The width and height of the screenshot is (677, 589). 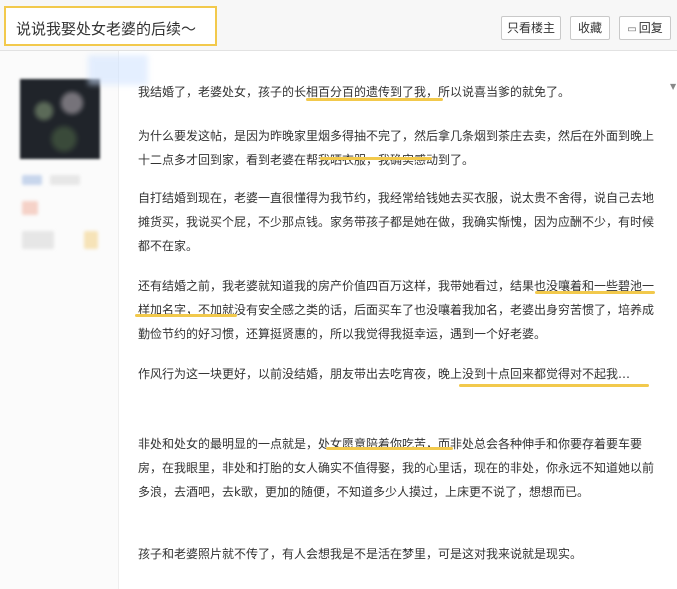 What do you see at coordinates (65, 180) in the screenshot?
I see `author-badge` at bounding box center [65, 180].